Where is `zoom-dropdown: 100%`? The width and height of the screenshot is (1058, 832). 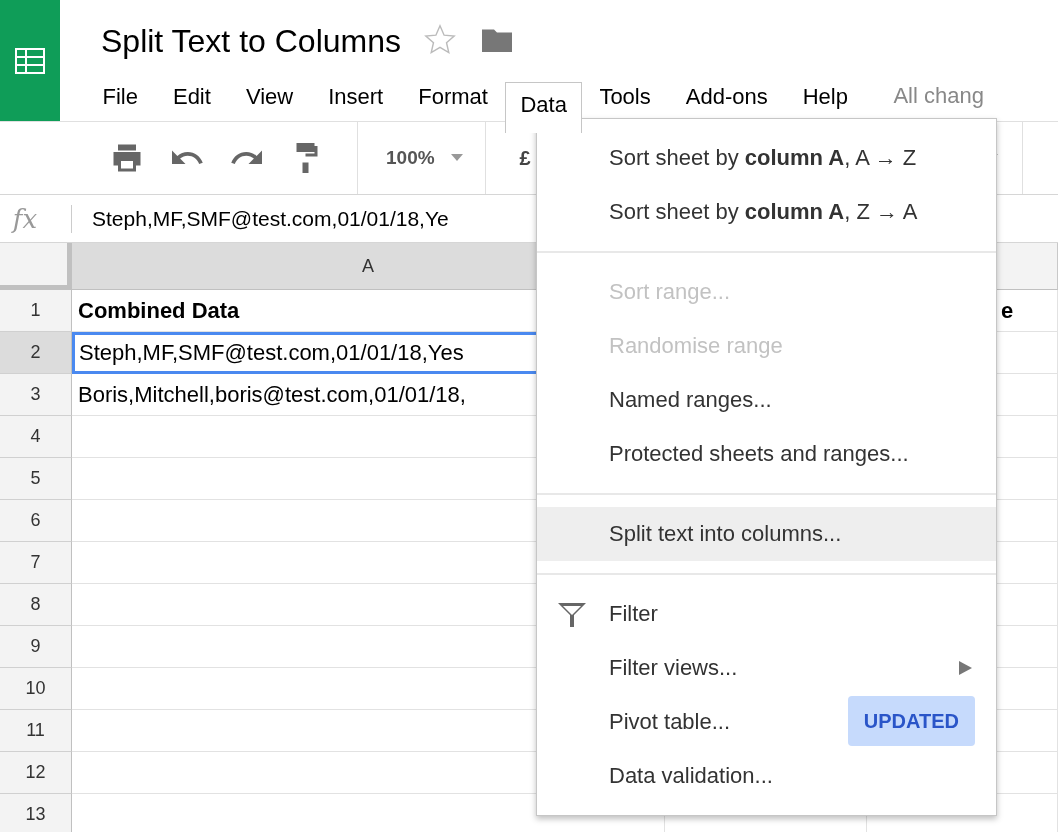 zoom-dropdown: 100% is located at coordinates (409, 158).